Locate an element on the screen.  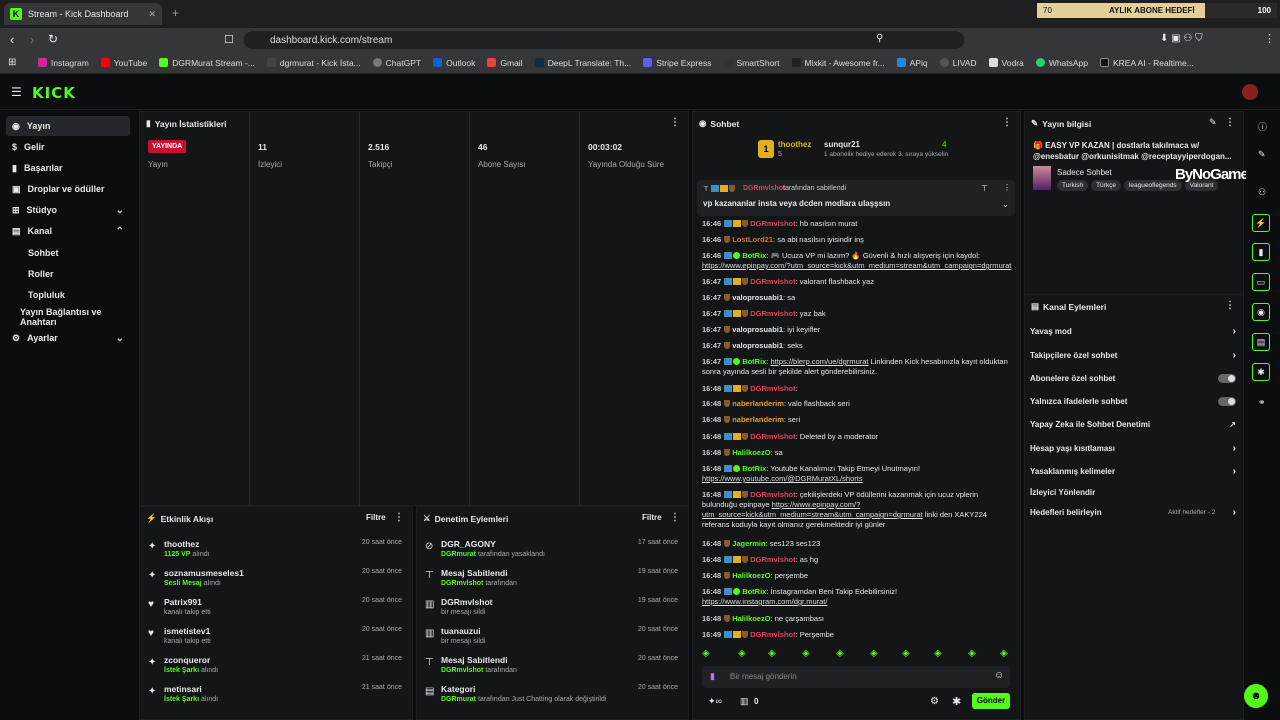
bookmark-livad: LIVAD is located at coordinates (958, 63).